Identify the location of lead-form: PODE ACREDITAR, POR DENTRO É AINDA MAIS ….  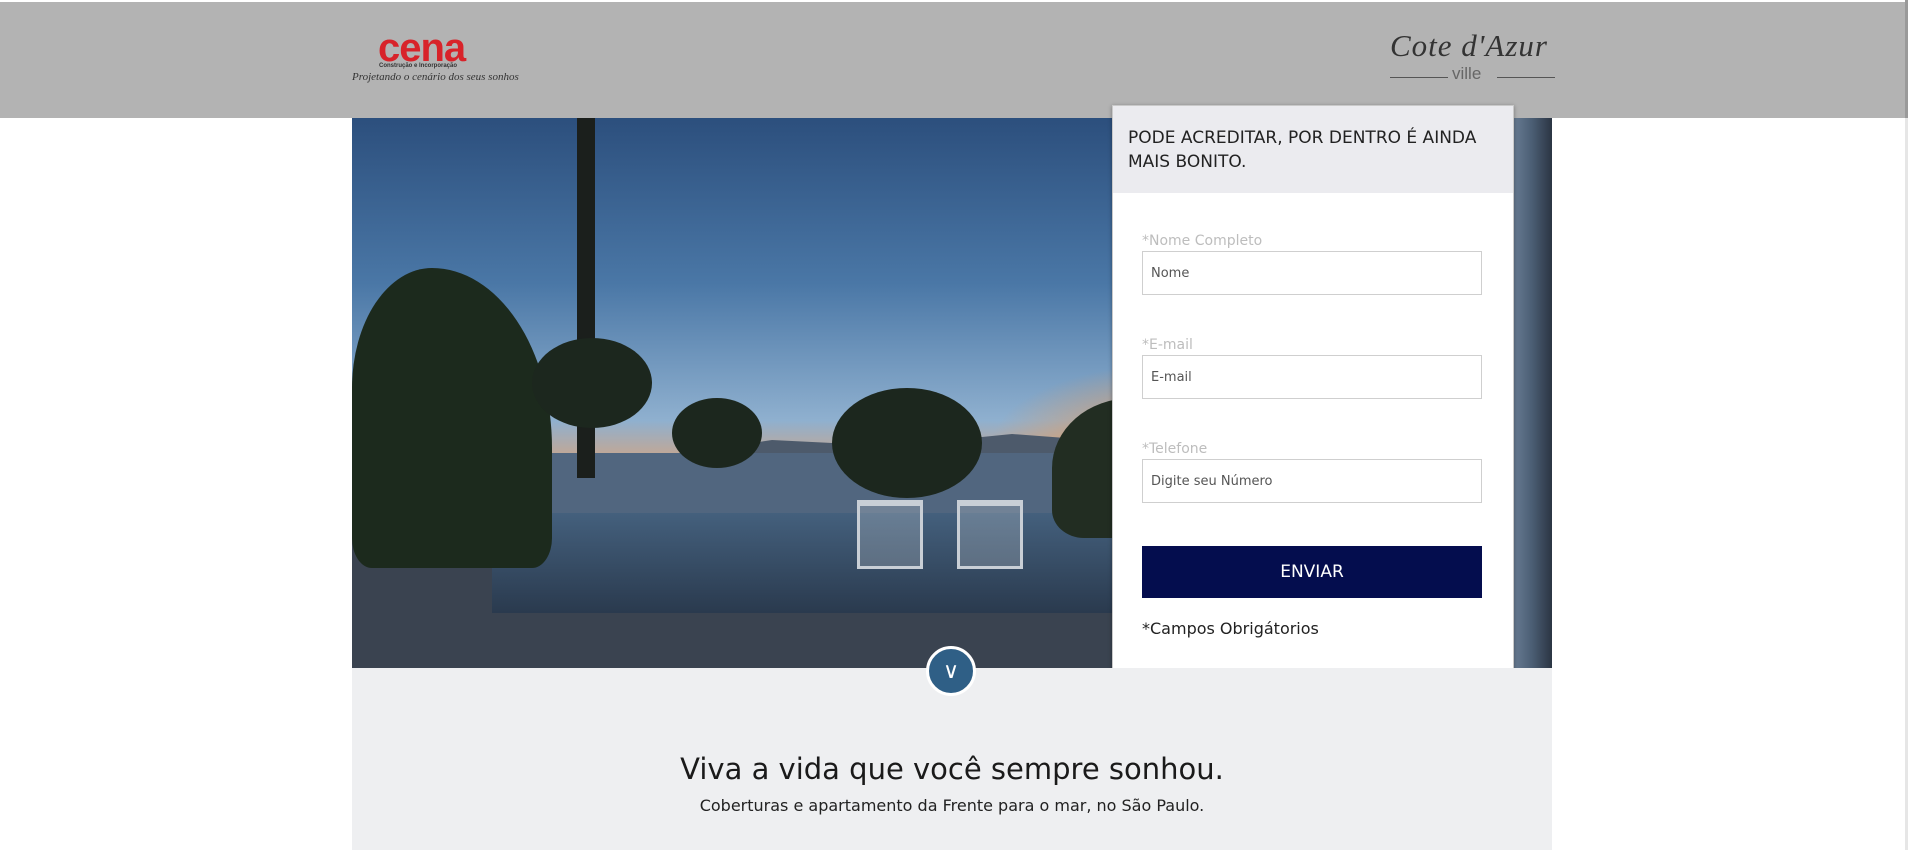
(1313, 395).